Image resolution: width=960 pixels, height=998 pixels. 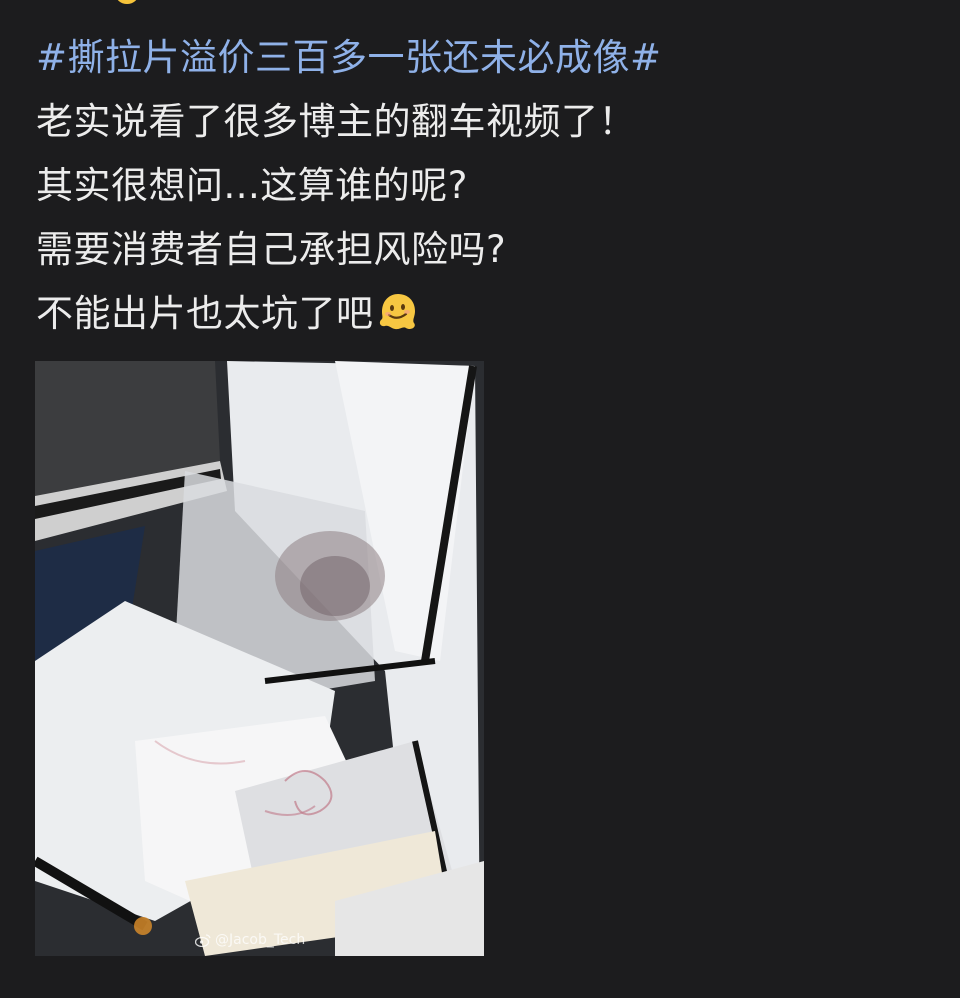 I want to click on post-line-3: 需要消费者自己承担风险吗?, so click(x=271, y=249).